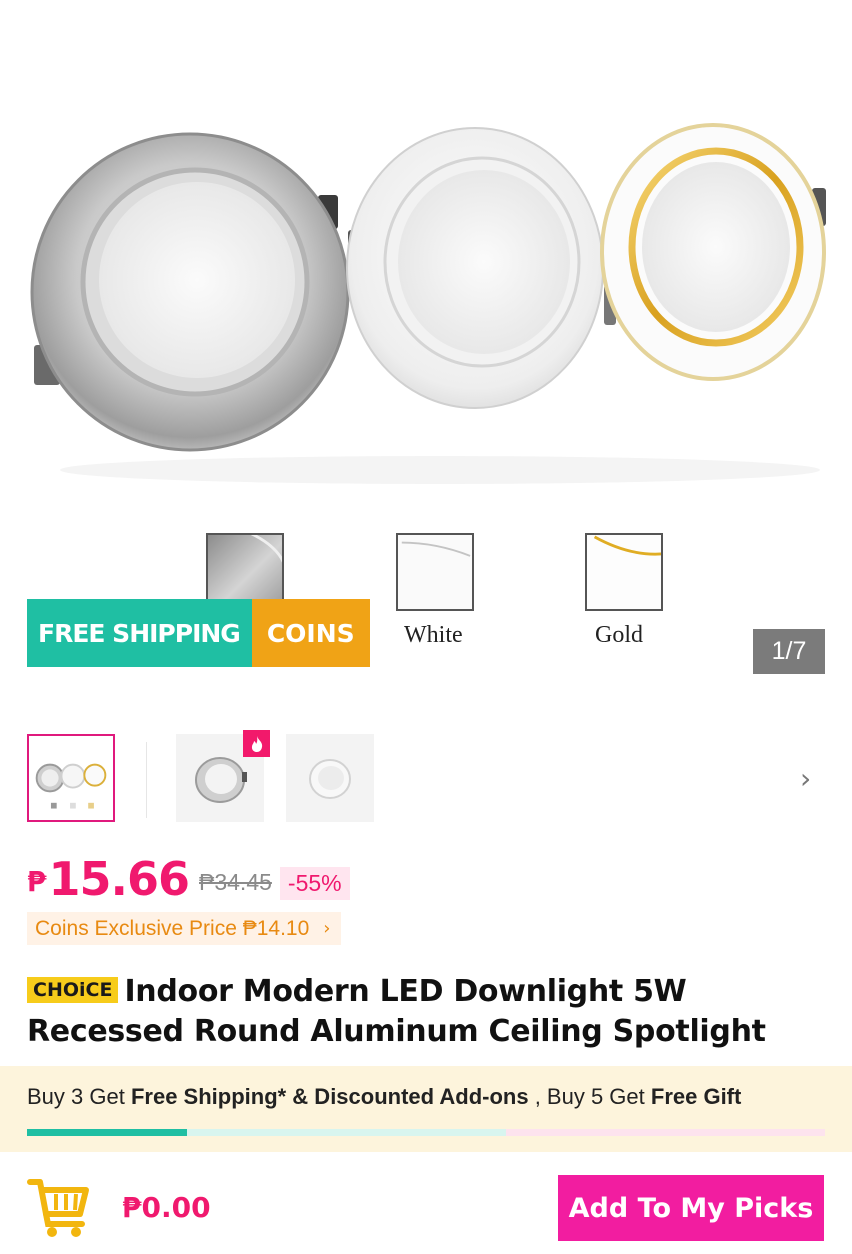 The image size is (852, 1254). Describe the element at coordinates (329, 1096) in the screenshot. I see `bundle-part1-bold: Free Shipping* & Discounted Add-ons` at that location.